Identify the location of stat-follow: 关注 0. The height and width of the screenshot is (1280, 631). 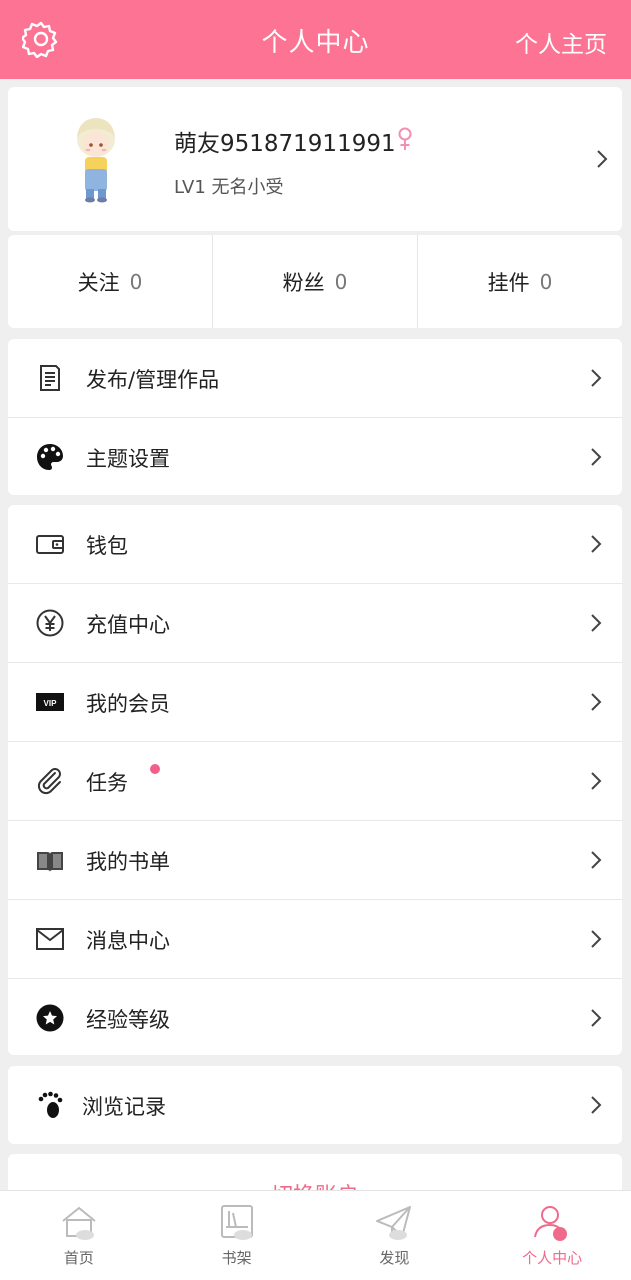
(110, 281).